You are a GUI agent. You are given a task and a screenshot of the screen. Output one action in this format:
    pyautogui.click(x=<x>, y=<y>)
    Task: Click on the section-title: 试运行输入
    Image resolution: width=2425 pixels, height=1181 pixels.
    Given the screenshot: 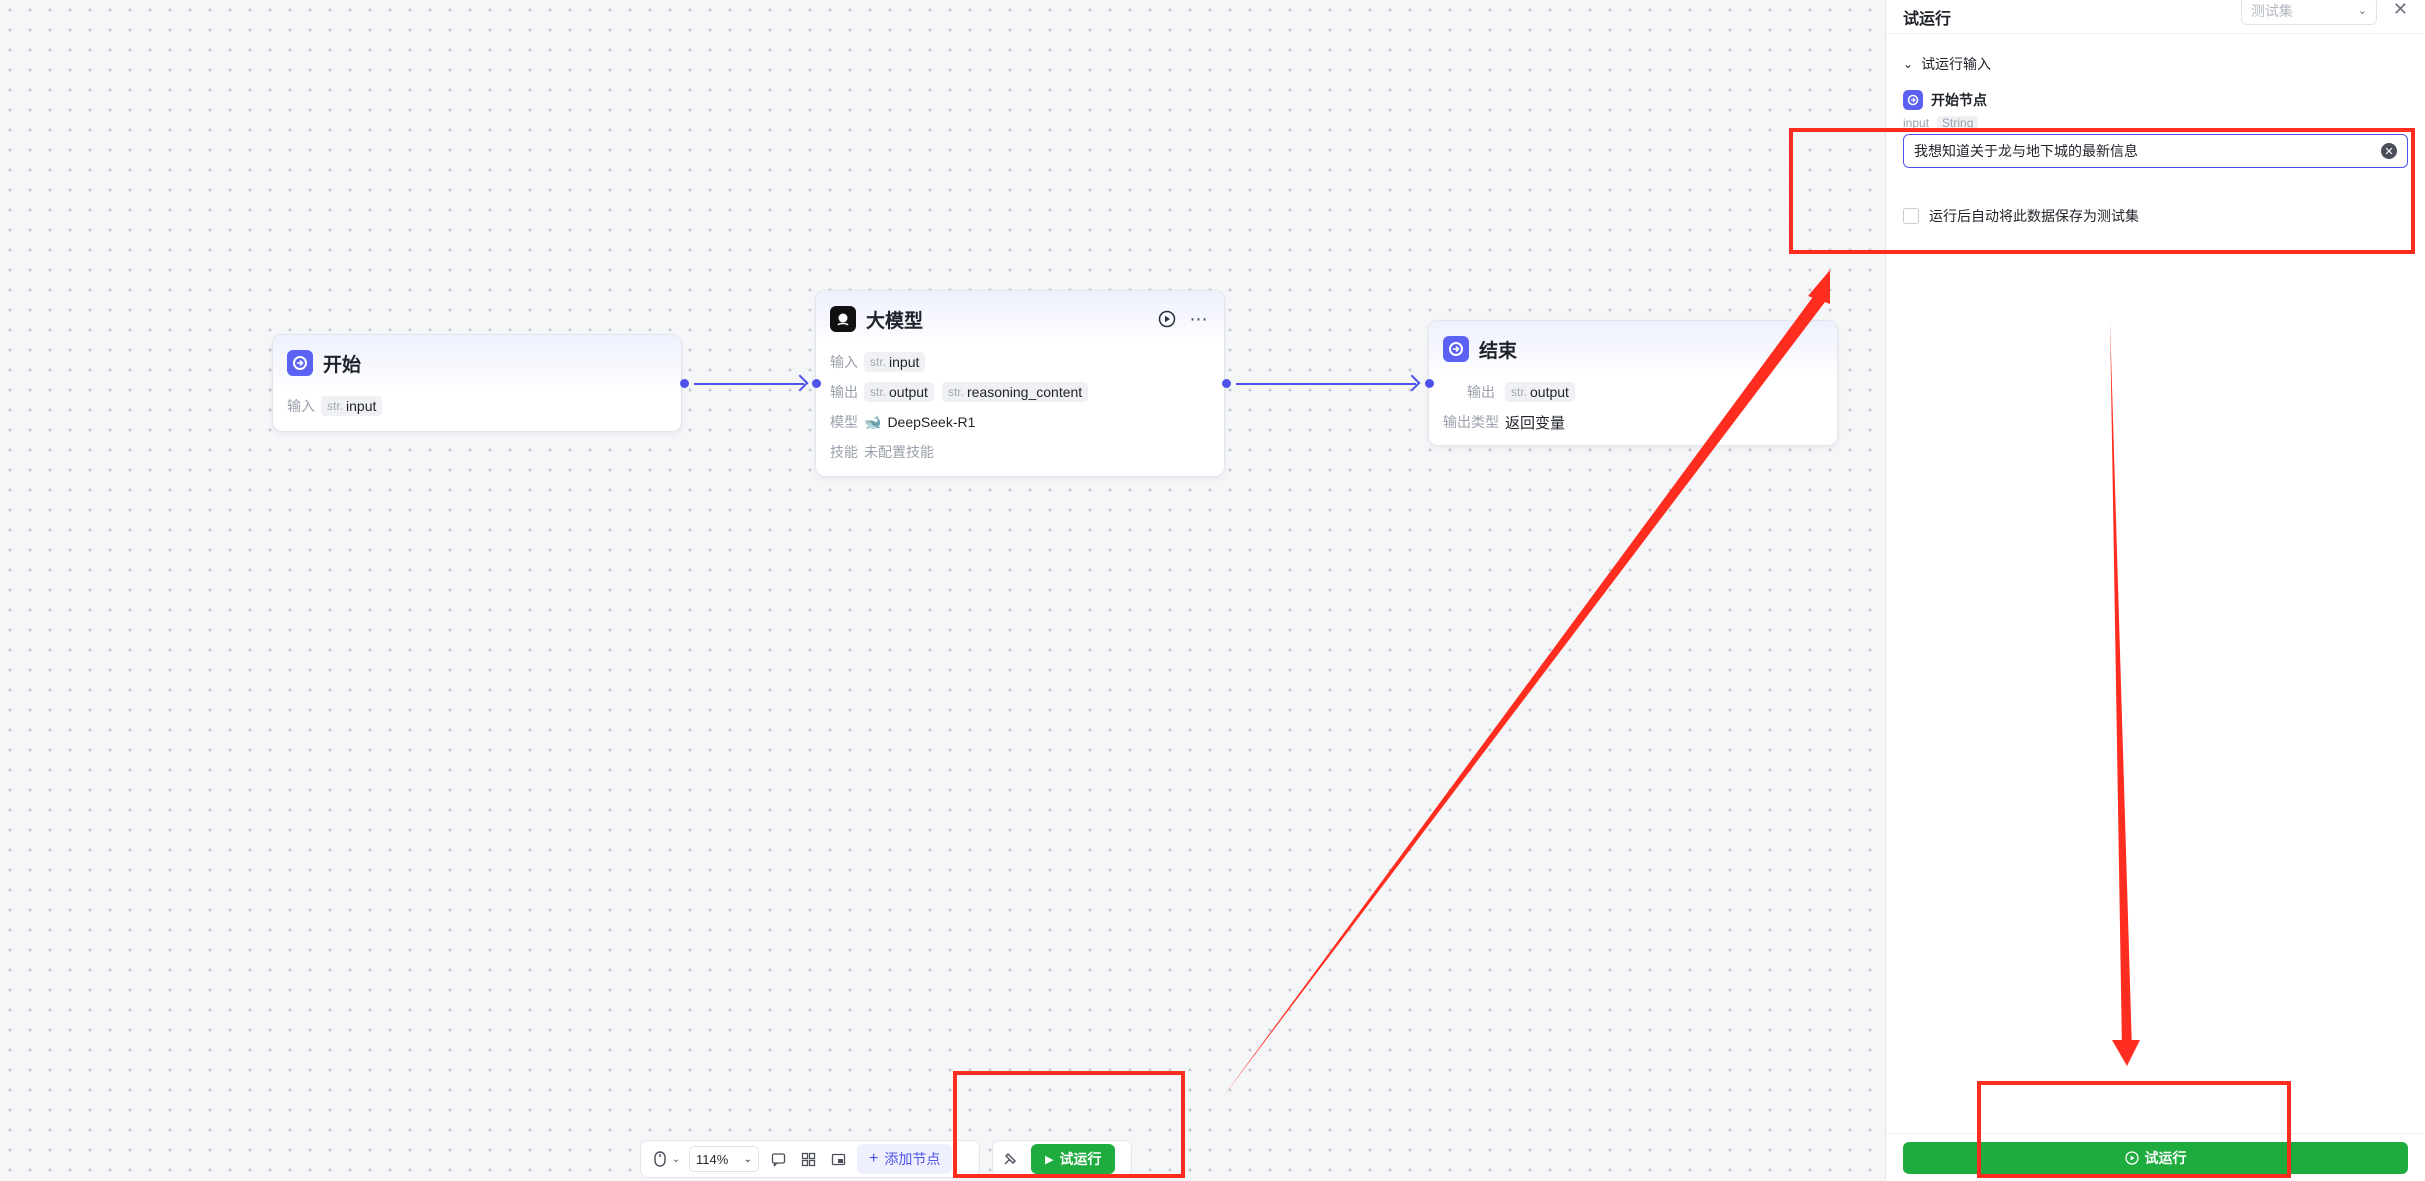 What is the action you would take?
    pyautogui.click(x=1956, y=64)
    